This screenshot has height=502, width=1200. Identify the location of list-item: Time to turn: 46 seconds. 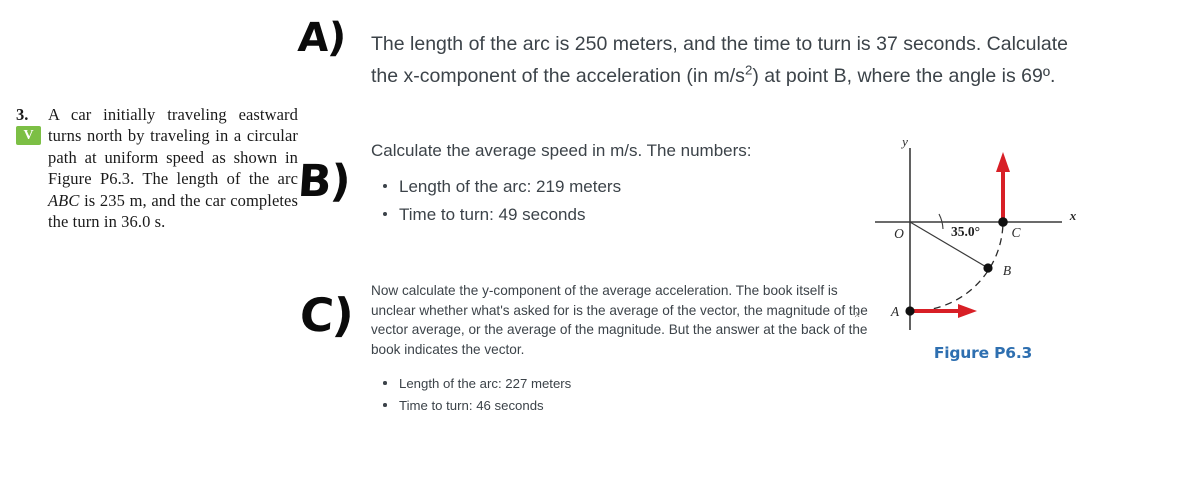
(571, 406).